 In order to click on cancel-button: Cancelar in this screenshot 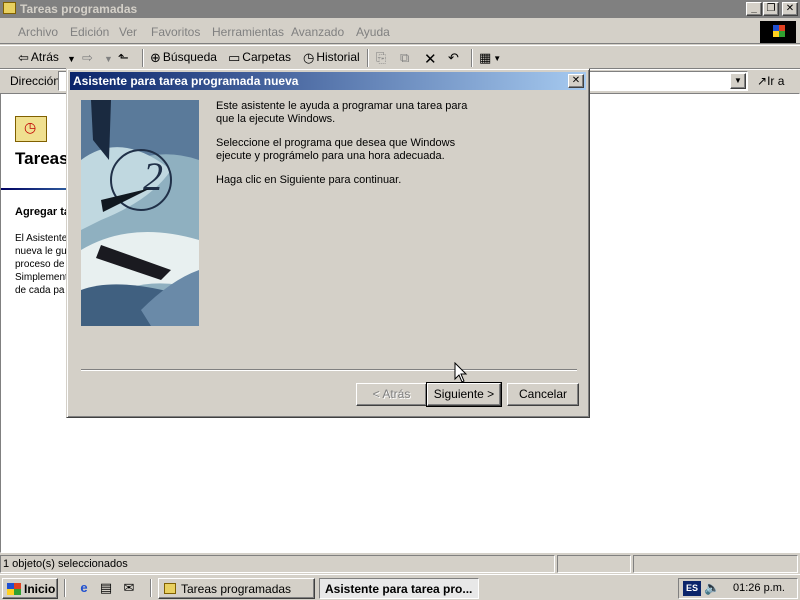, I will do `click(543, 394)`.